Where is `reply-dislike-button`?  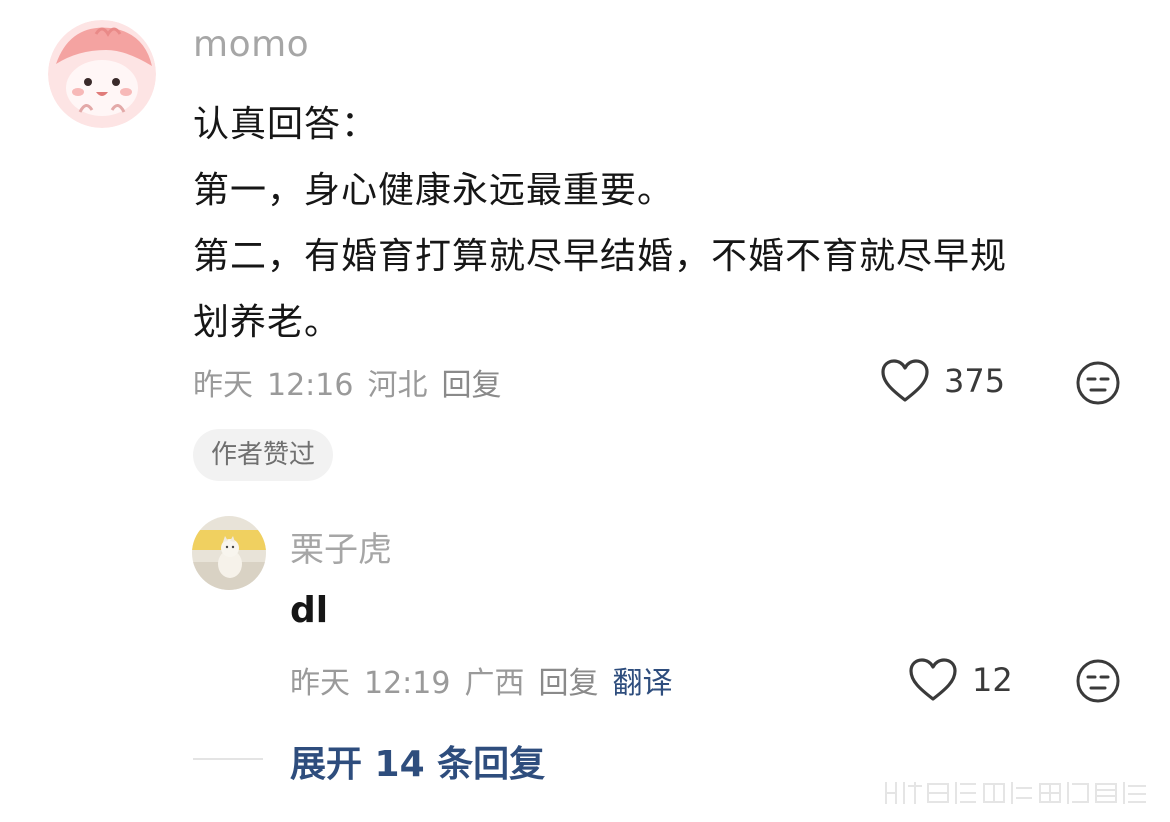
reply-dislike-button is located at coordinates (1098, 683).